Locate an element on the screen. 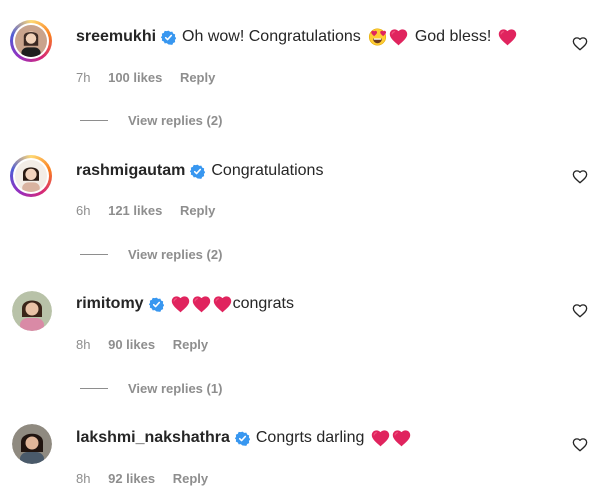 The width and height of the screenshot is (600, 494). comment-text: Congratulations is located at coordinates (267, 170).